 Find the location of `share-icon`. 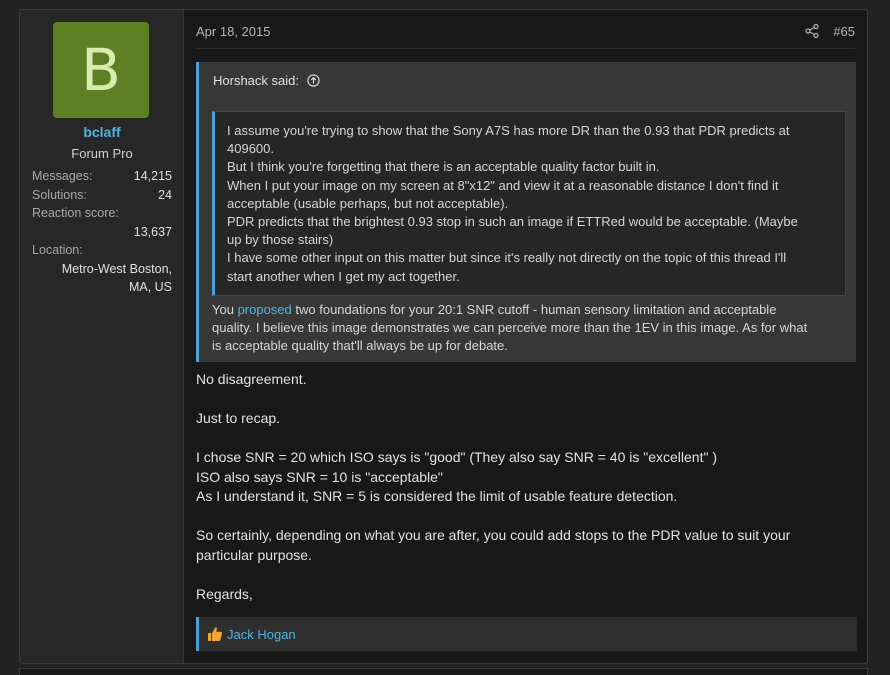

share-icon is located at coordinates (812, 31).